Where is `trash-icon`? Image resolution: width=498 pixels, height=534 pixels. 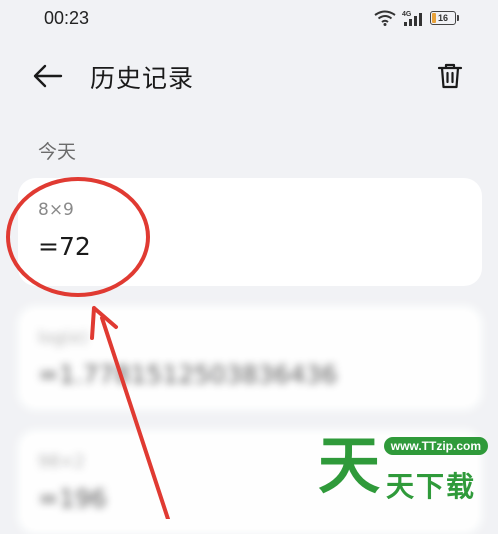
trash-icon is located at coordinates (450, 76).